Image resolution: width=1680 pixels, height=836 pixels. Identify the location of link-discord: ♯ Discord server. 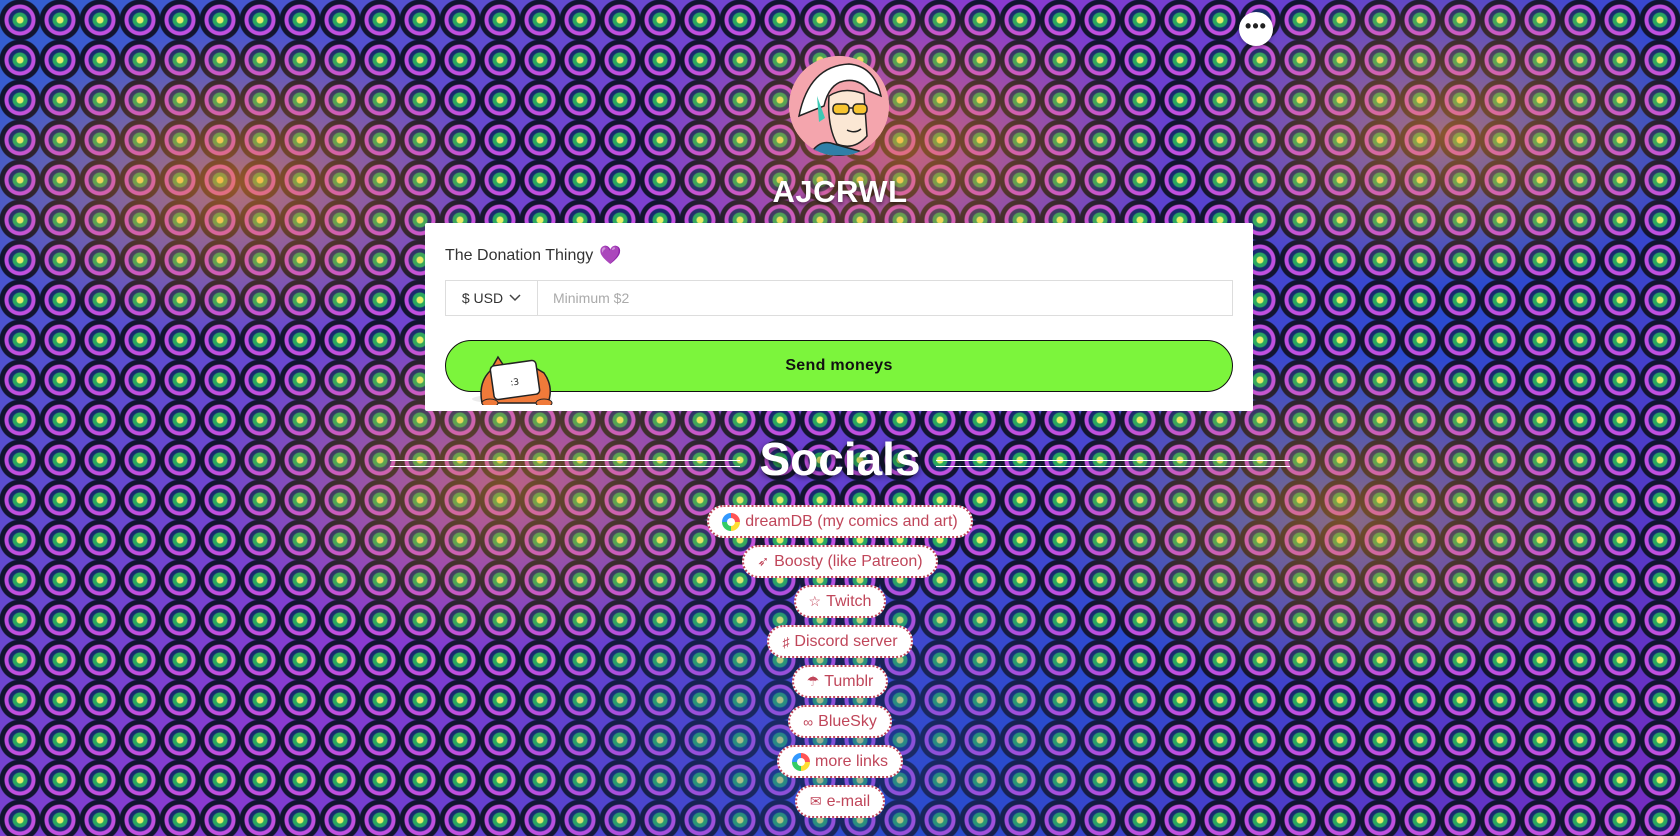
(840, 641).